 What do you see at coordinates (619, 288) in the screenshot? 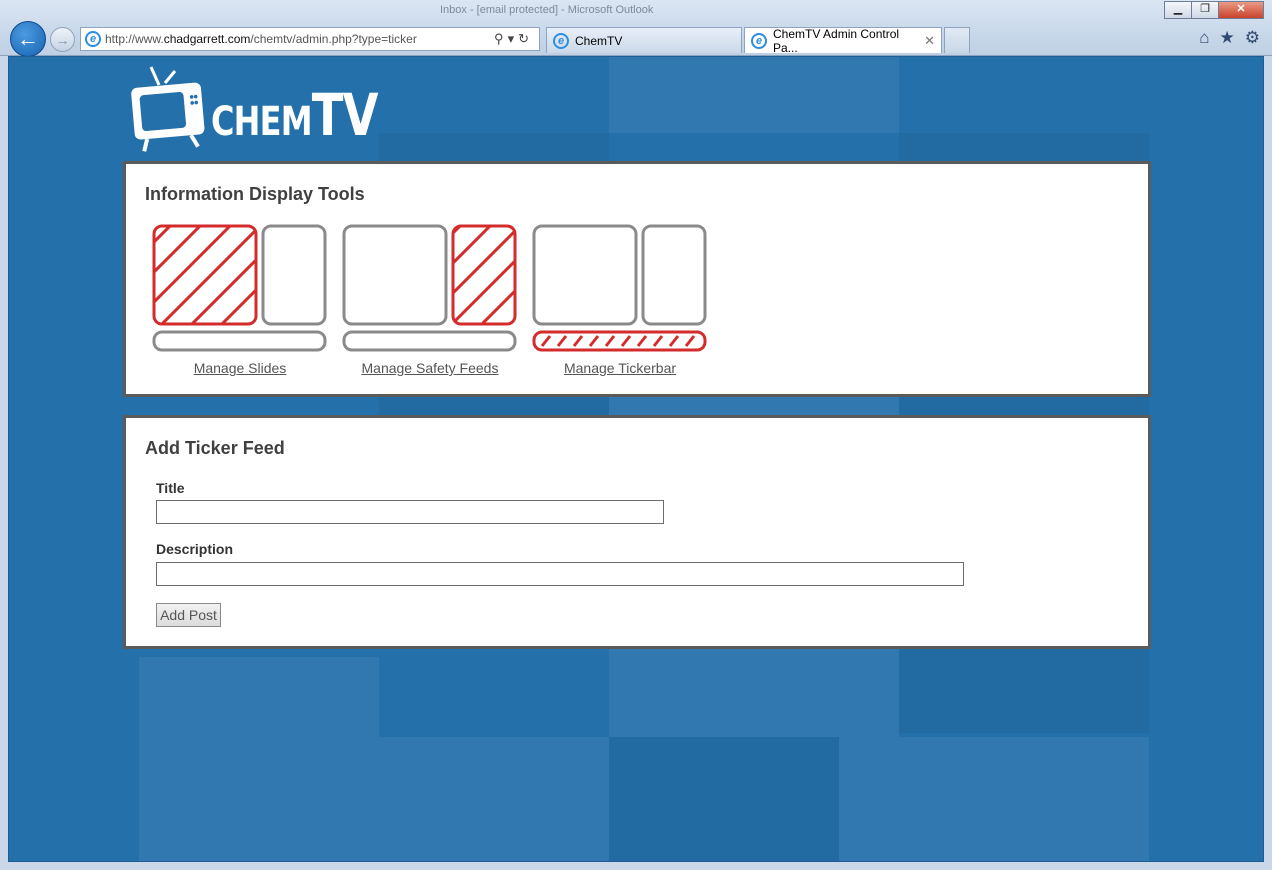
I see `tickerbar-layout-icon` at bounding box center [619, 288].